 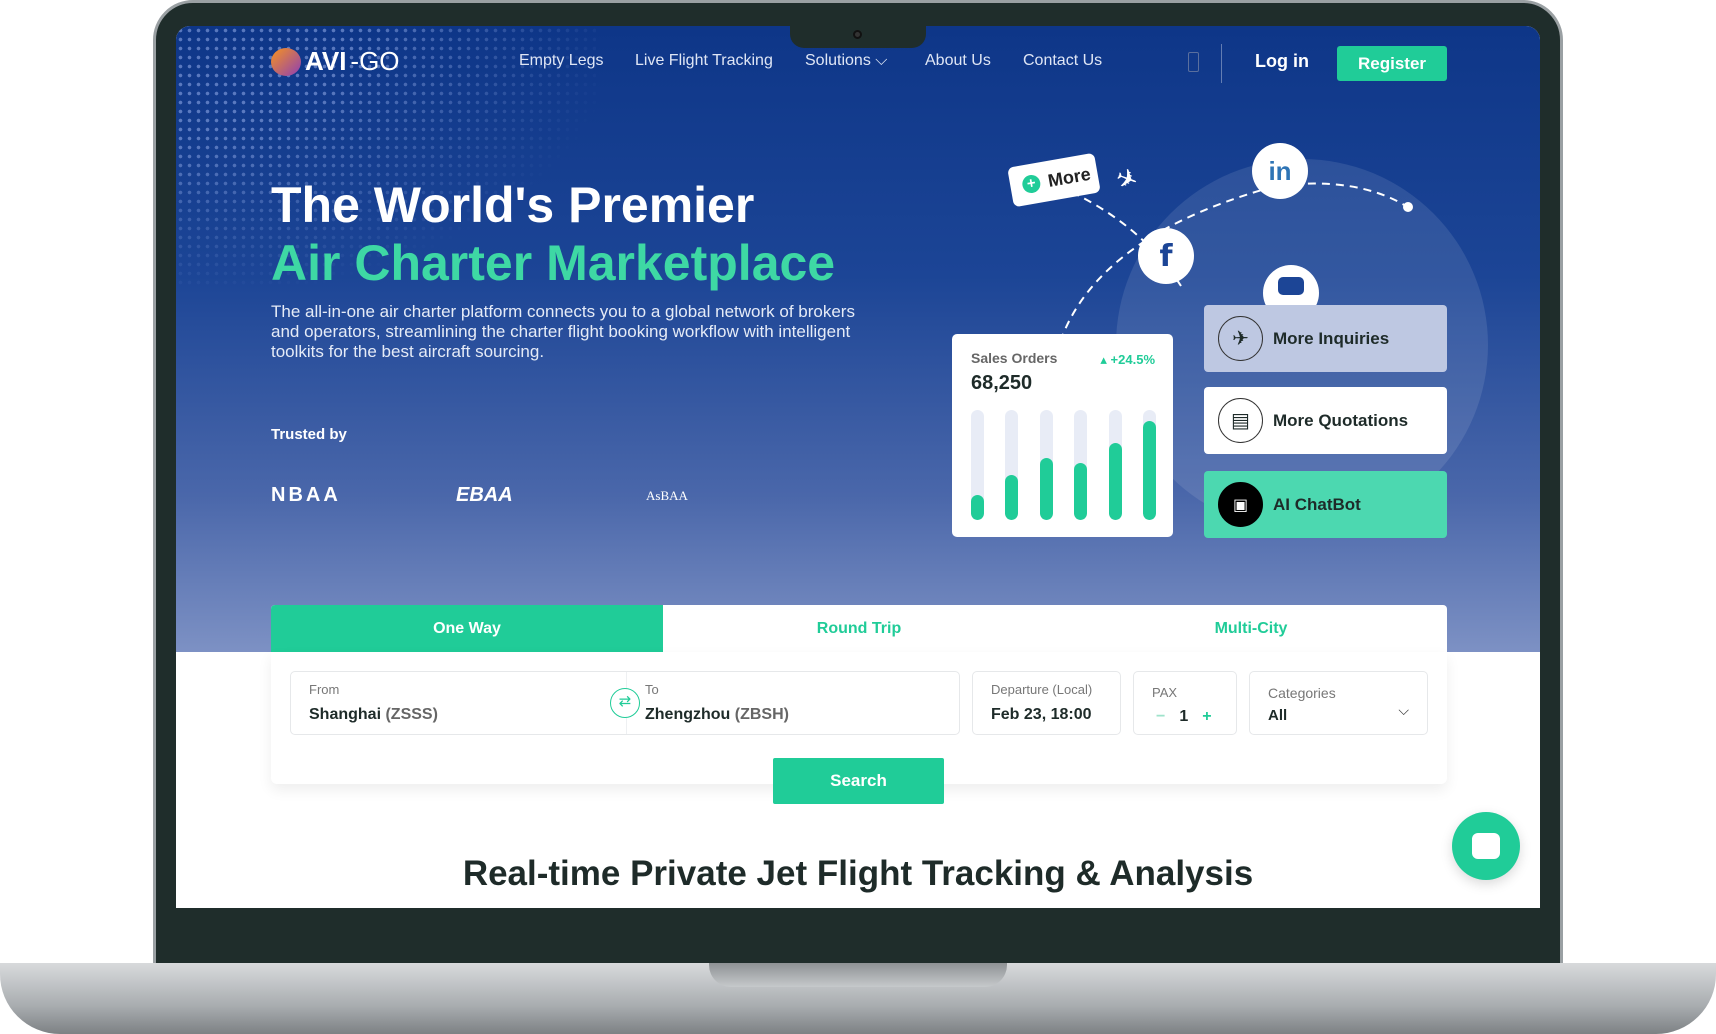 I want to click on asbaa-logo: AsBAA, so click(x=667, y=495).